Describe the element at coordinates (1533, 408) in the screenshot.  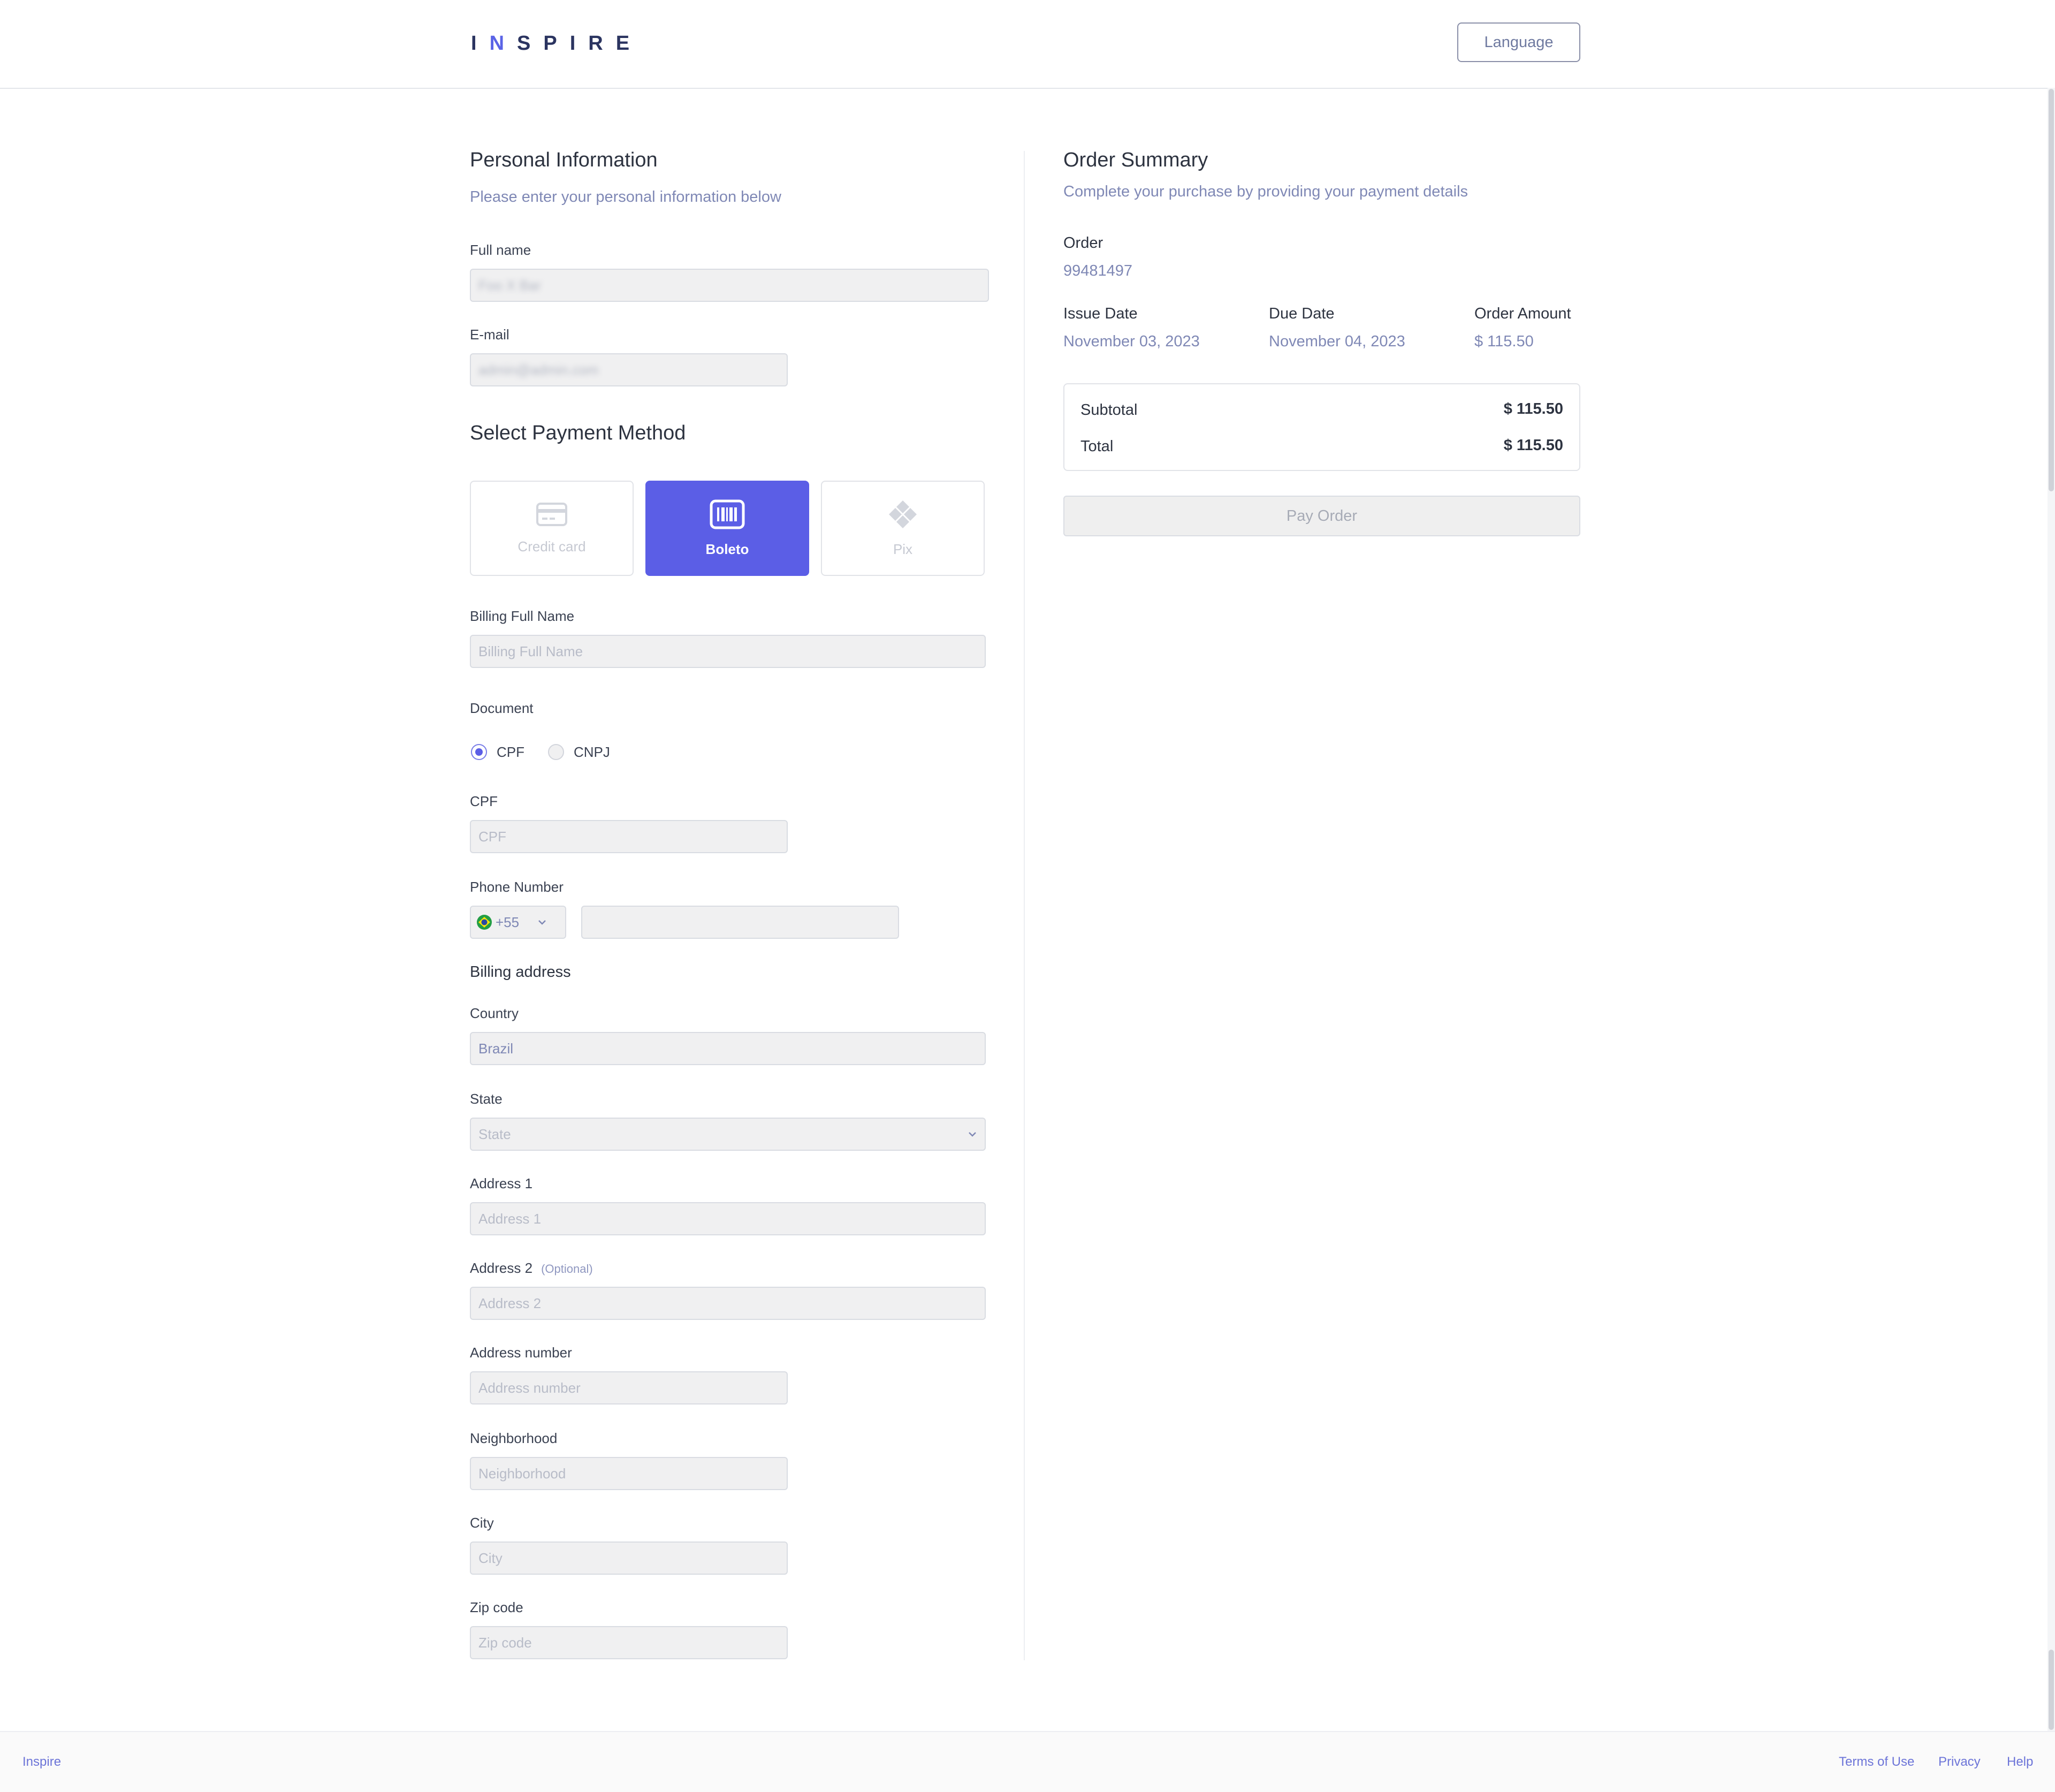
I see `subtotal-value: $ 115.50` at that location.